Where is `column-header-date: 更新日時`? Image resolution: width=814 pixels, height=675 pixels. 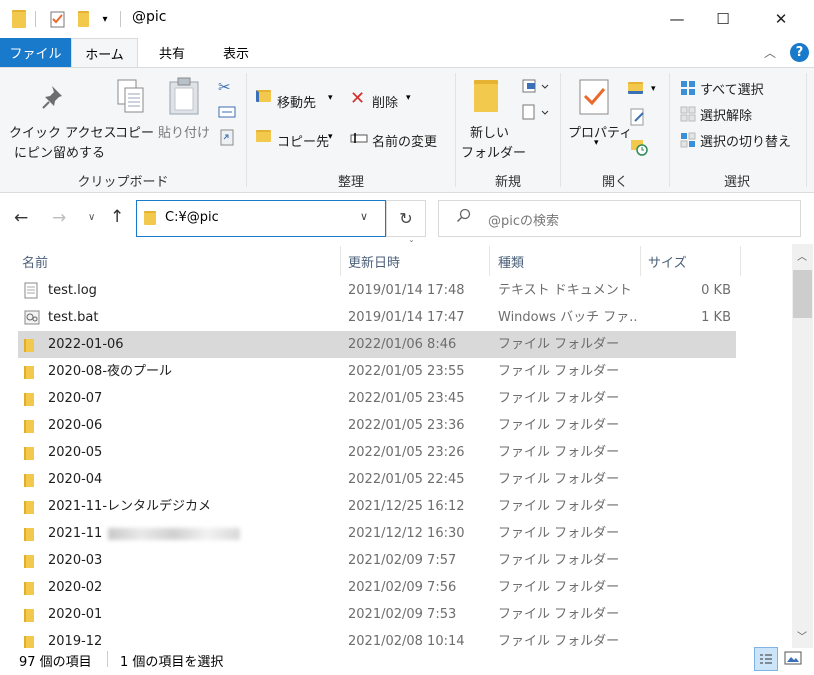
column-header-date: 更新日時 is located at coordinates (418, 261).